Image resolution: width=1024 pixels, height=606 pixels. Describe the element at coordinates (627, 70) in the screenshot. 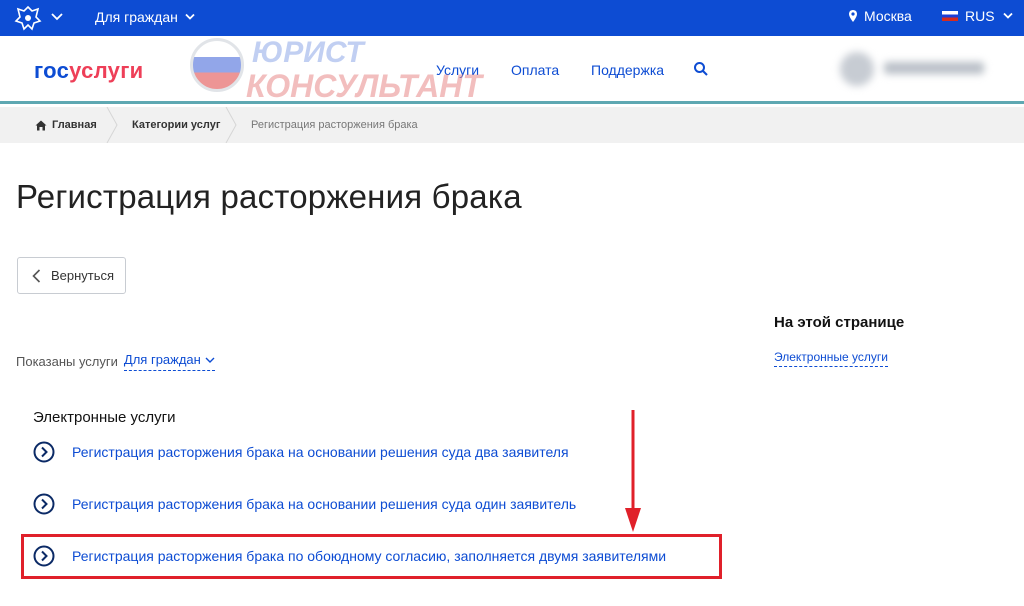

I see `nav-support: Поддержка` at that location.